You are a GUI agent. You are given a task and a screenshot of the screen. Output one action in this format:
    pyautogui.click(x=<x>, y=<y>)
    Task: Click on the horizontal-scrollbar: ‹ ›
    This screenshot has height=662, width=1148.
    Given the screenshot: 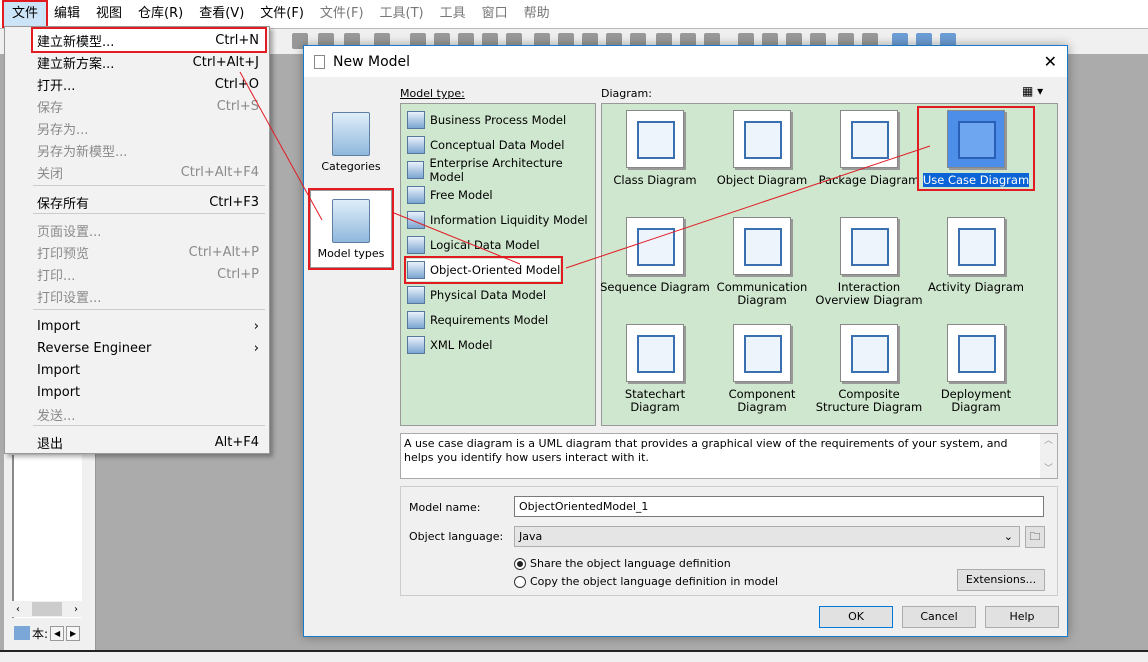 What is the action you would take?
    pyautogui.click(x=47, y=609)
    